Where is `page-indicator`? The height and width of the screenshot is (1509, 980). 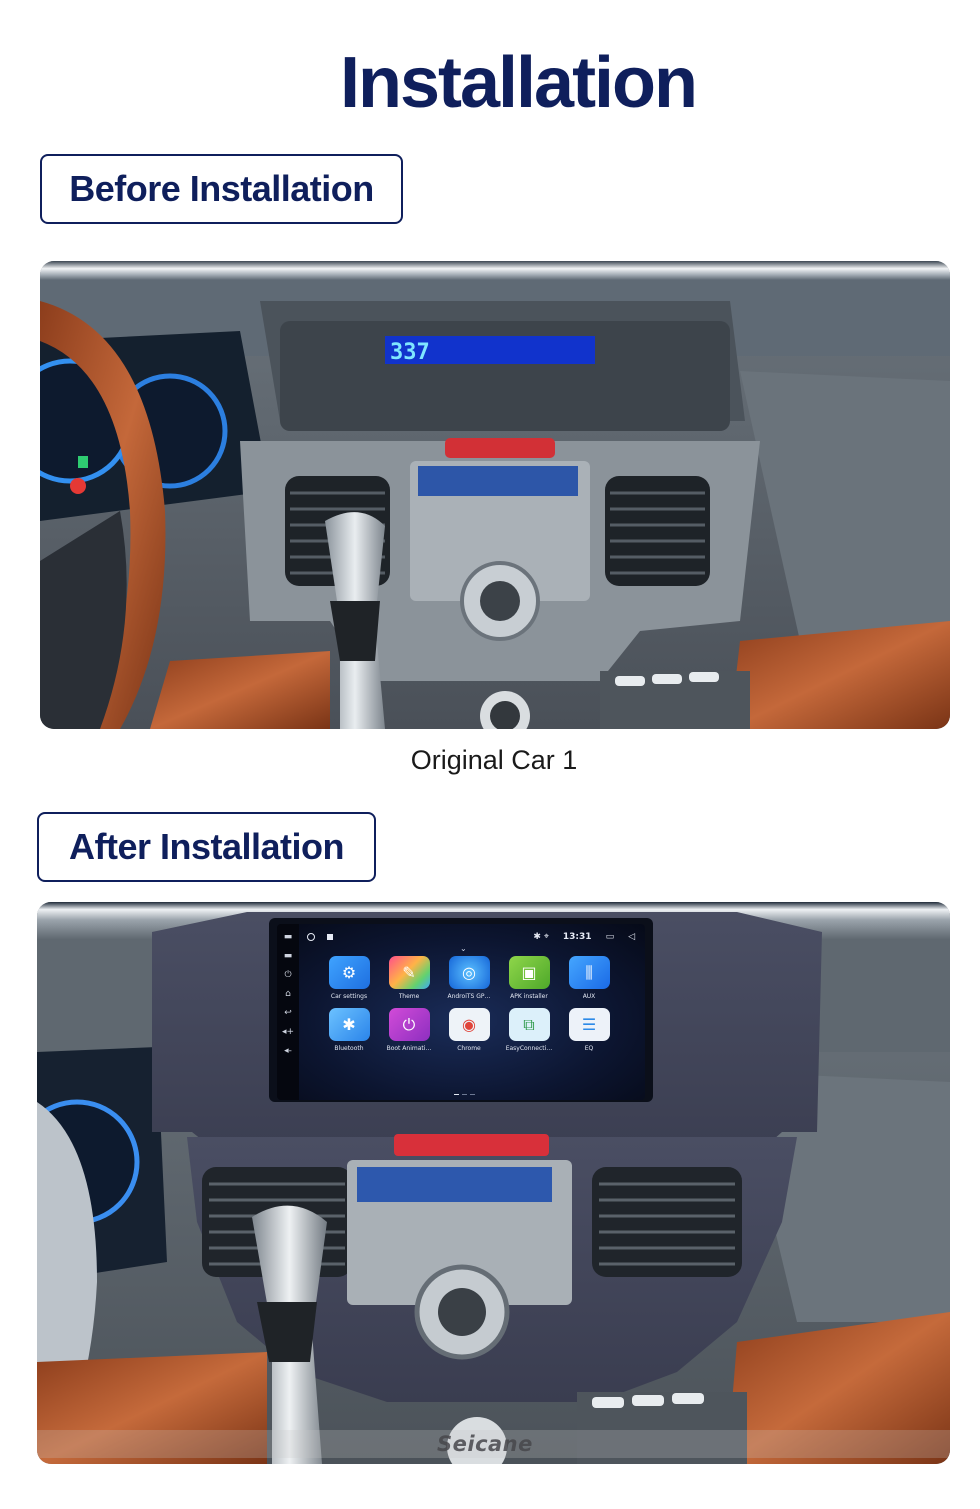
page-indicator is located at coordinates (464, 1094).